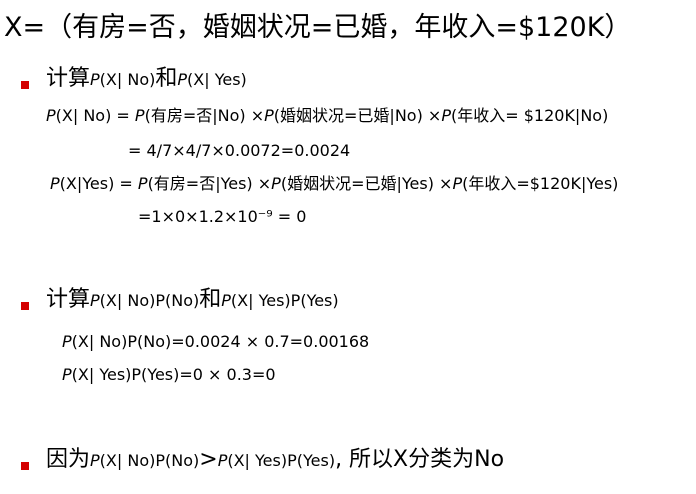 This screenshot has height=494, width=696. Describe the element at coordinates (269, 115) in the screenshot. I see `formula-no-p-c: P` at that location.